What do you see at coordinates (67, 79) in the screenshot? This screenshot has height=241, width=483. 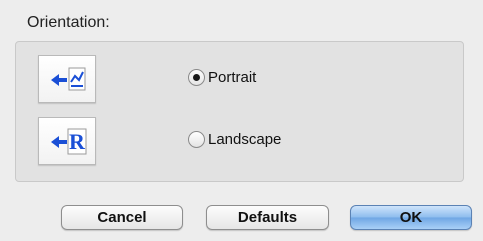 I see `portrait-orientation-icon` at bounding box center [67, 79].